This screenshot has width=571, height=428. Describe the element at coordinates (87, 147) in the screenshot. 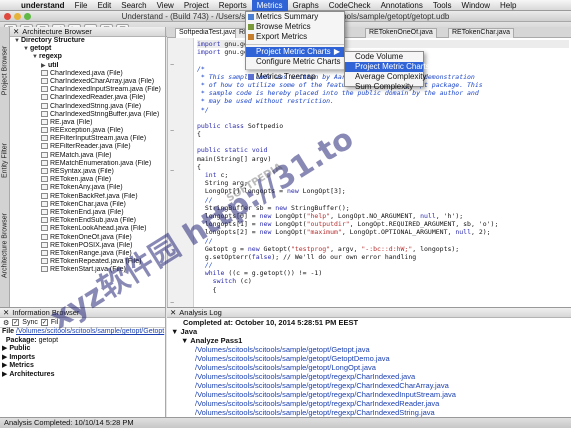

I see `tree-item: REFilterReader.java (File)` at that location.